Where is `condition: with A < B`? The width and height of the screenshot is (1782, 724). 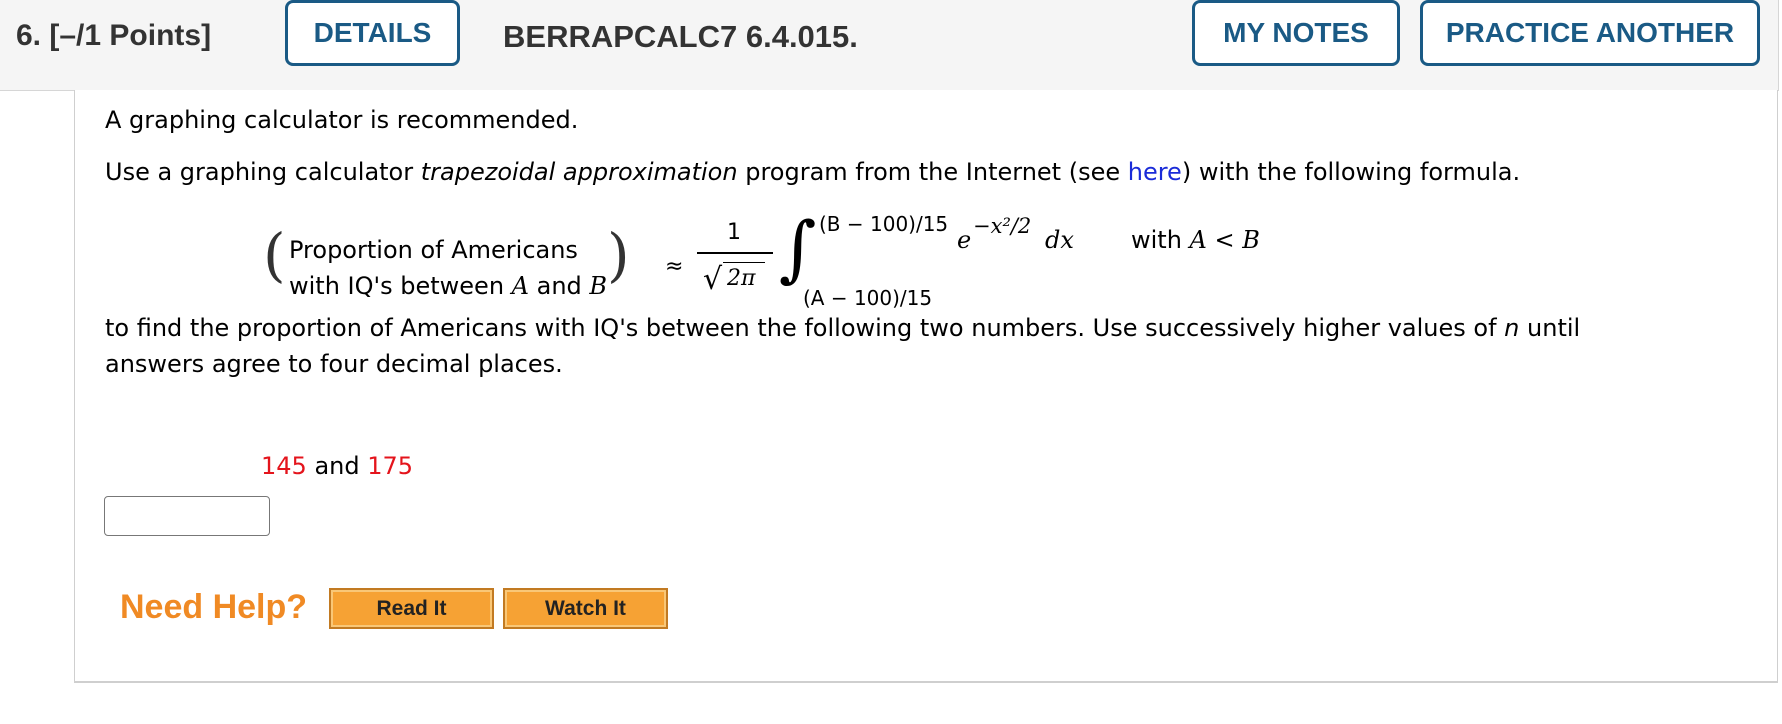 condition: with A < B is located at coordinates (1195, 240).